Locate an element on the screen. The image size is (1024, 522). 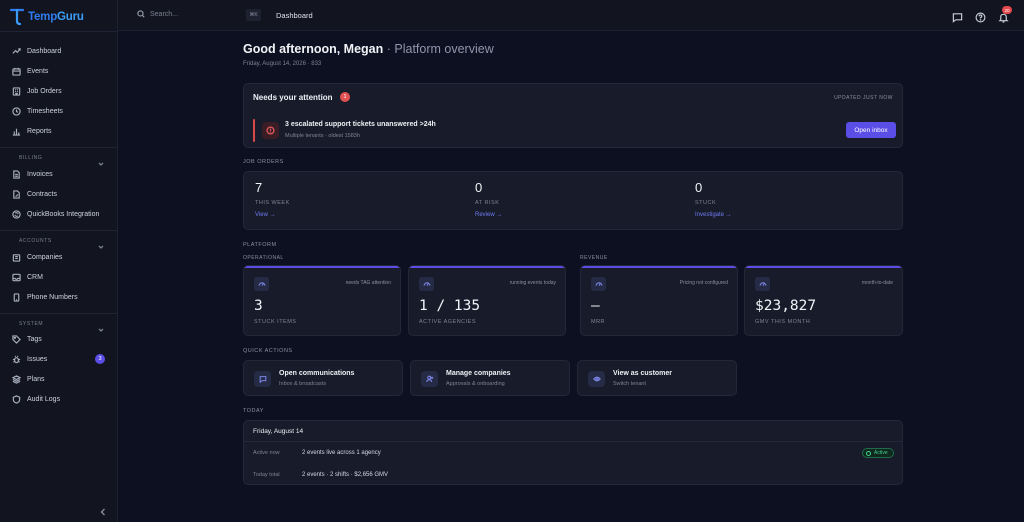
breadcrumb: Dashboard is located at coordinates (294, 15).